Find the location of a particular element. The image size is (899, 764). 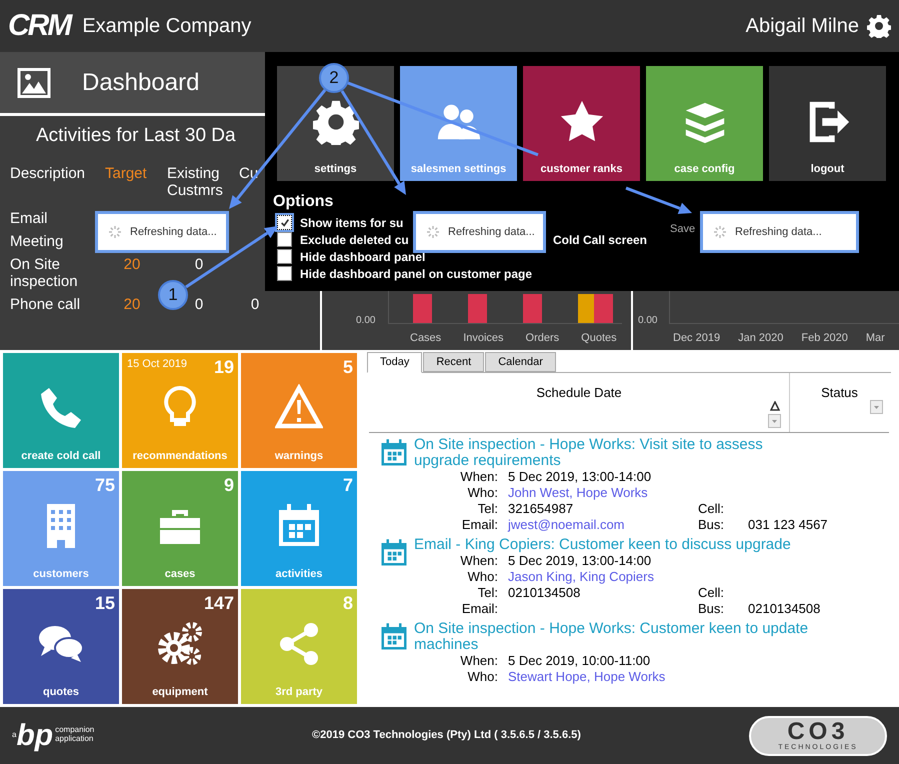

dashboard-title: Dashboard is located at coordinates (141, 83).